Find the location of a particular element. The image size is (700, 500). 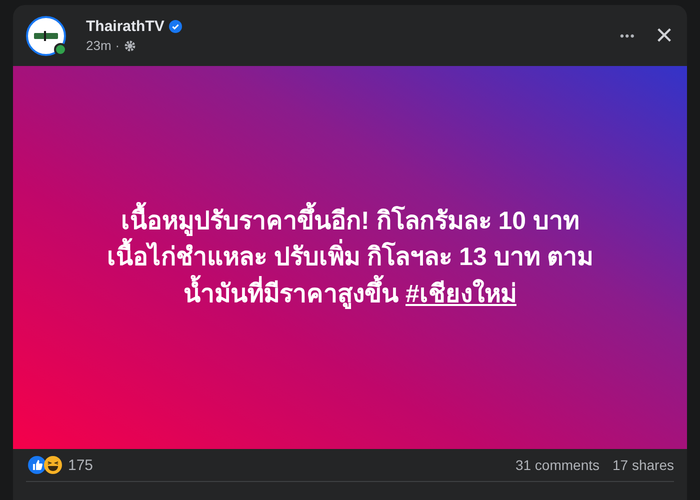

more-options-button: ••• is located at coordinates (628, 35).